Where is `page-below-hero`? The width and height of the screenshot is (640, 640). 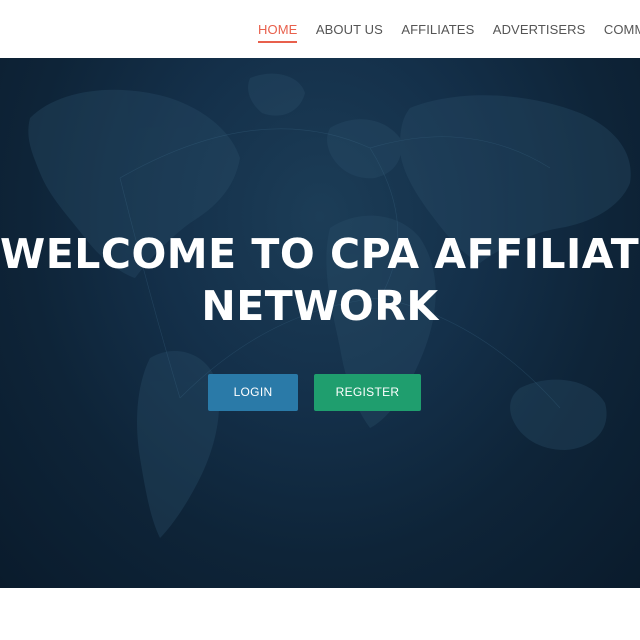 page-below-hero is located at coordinates (320, 614).